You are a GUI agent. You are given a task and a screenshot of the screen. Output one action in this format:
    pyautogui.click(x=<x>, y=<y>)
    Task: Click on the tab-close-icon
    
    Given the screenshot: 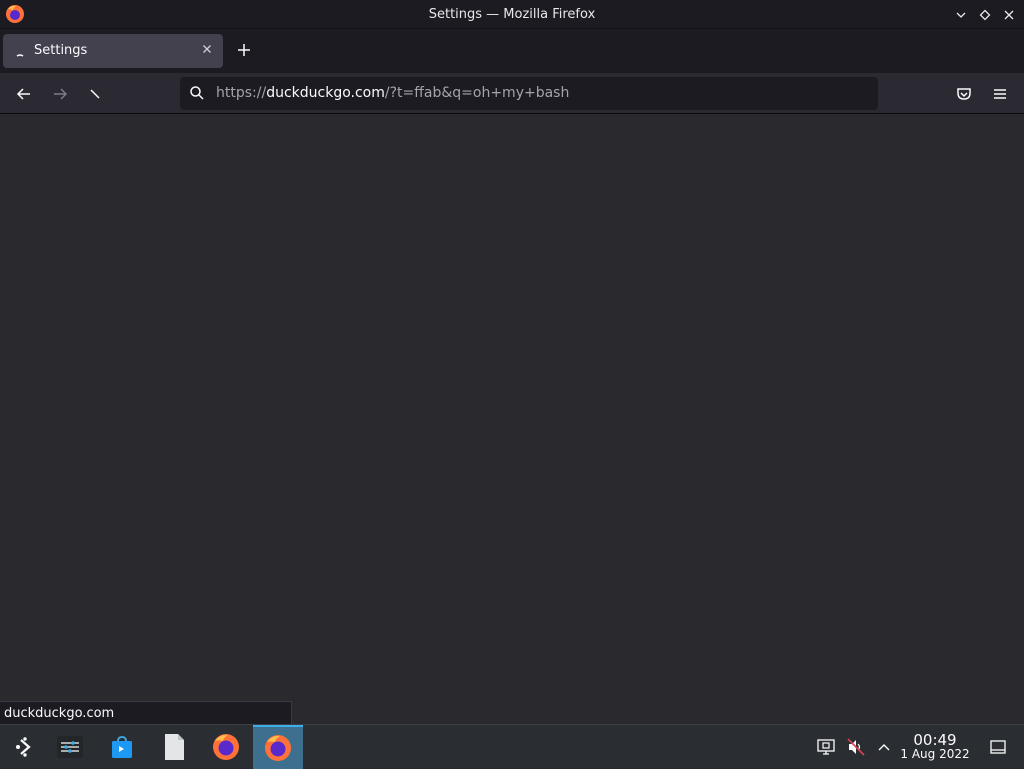 What is the action you would take?
    pyautogui.click(x=207, y=51)
    